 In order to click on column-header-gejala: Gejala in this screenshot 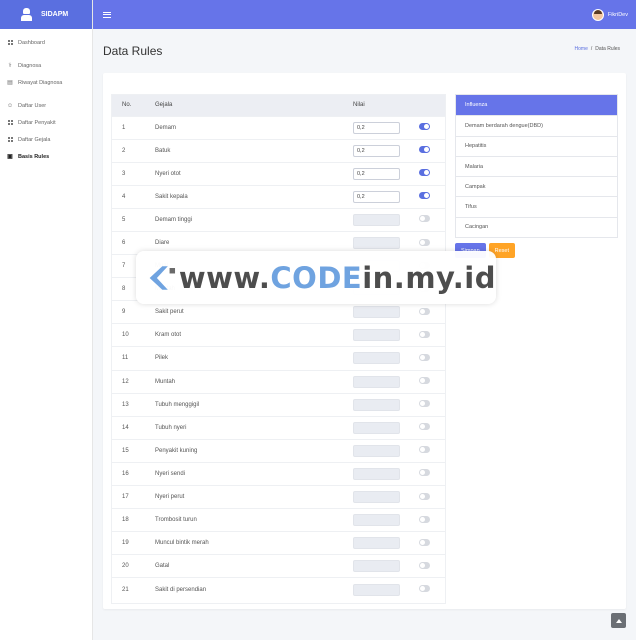, I will do `click(164, 105)`.